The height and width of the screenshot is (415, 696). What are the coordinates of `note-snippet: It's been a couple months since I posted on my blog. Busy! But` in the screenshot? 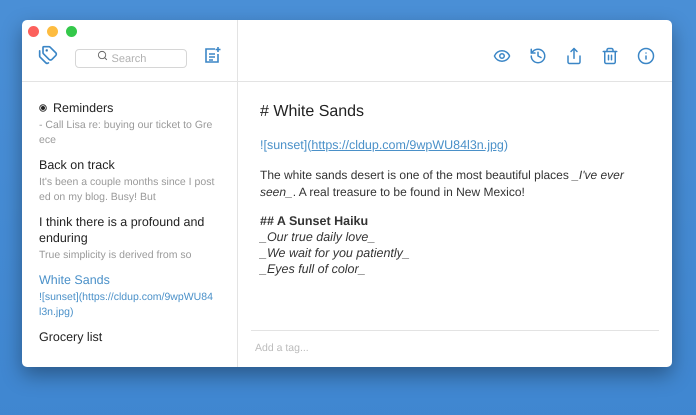 It's located at (127, 190).